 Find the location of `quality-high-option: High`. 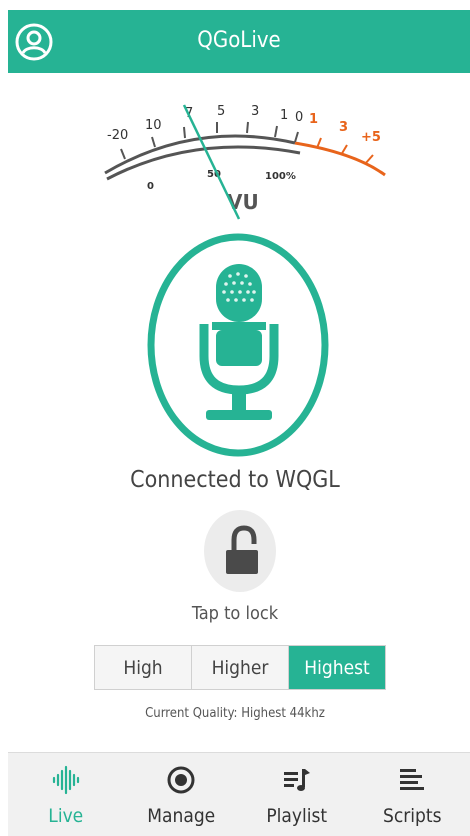

quality-high-option: High is located at coordinates (143, 667).